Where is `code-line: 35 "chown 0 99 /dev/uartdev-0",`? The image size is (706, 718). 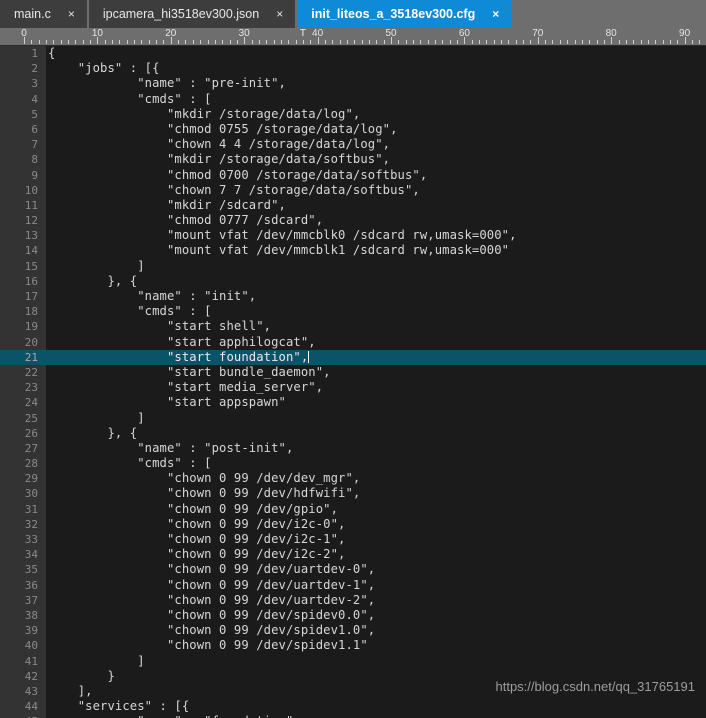 code-line: 35 "chown 0 99 /dev/uartdev-0", is located at coordinates (353, 569).